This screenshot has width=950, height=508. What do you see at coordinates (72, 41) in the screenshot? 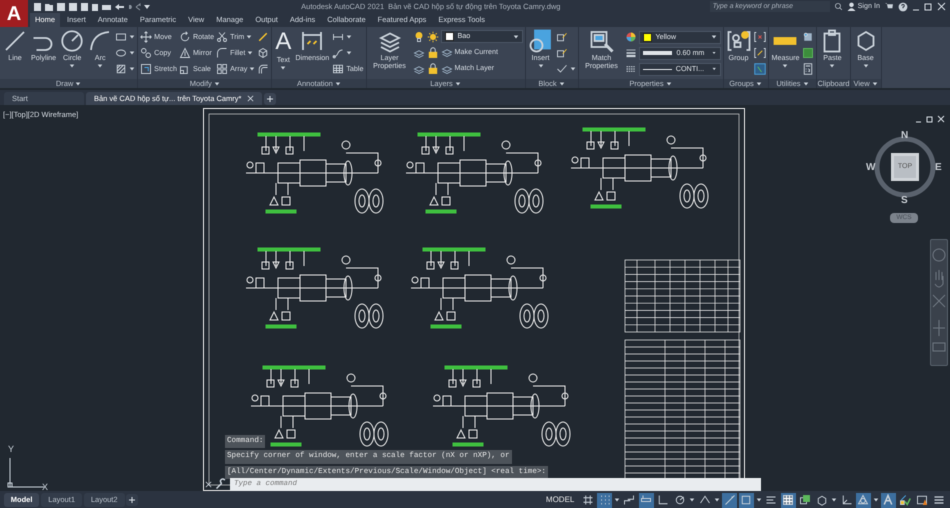
I see `circle-icon` at bounding box center [72, 41].